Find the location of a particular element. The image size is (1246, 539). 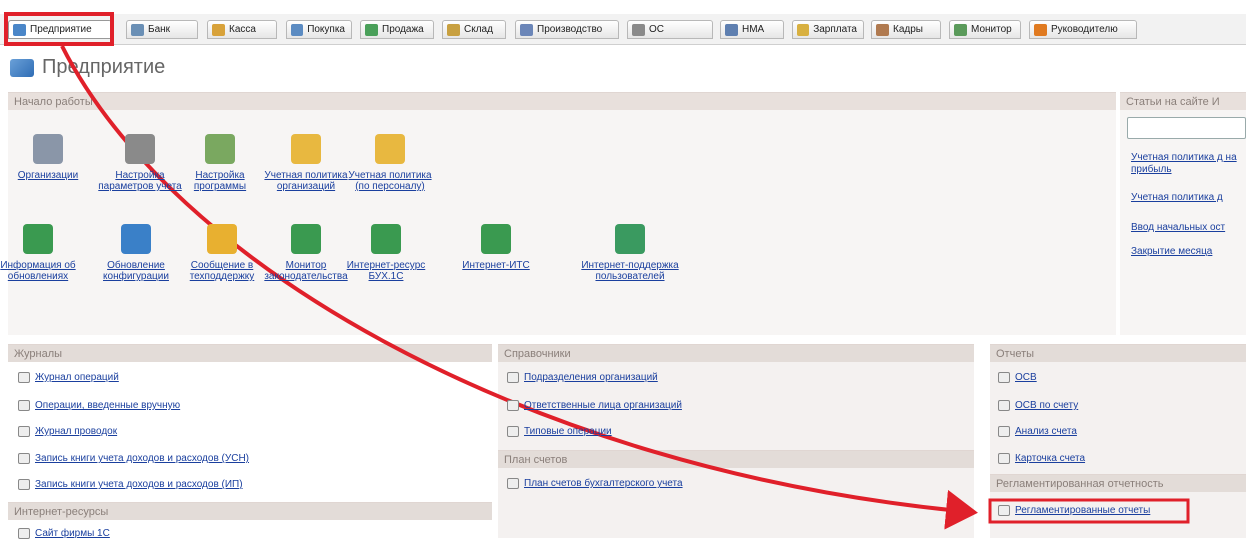

ref-item-0: Подразделения организаций is located at coordinates (582, 377).